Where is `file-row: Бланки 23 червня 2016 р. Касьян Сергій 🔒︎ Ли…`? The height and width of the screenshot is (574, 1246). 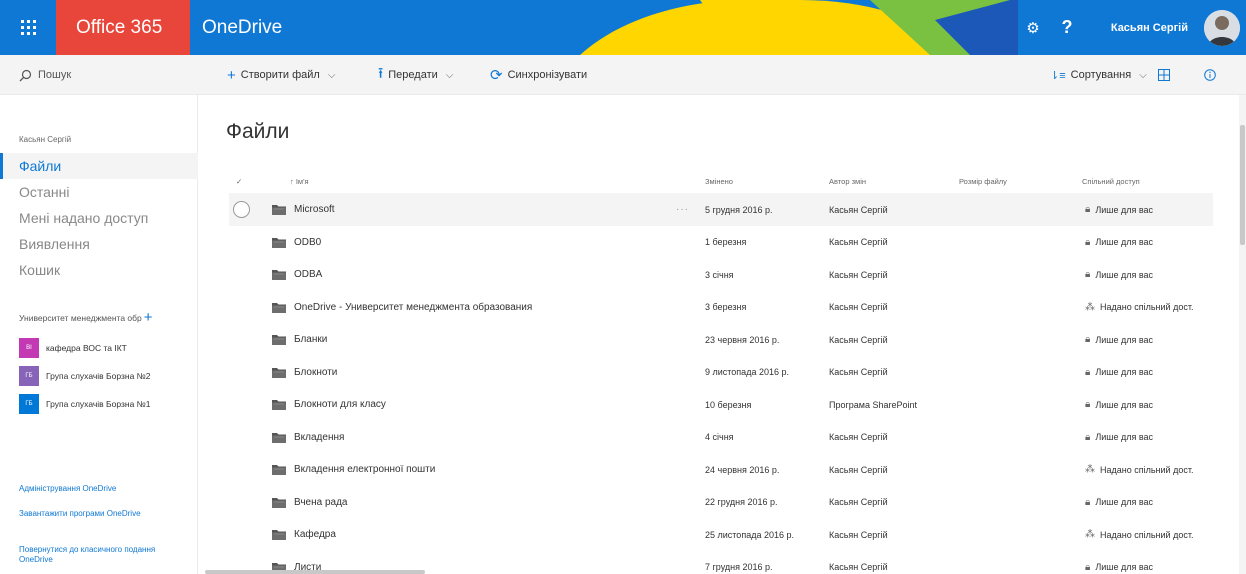
file-row: Бланки 23 червня 2016 р. Касьян Сергій 🔒︎ Ли… is located at coordinates (721, 339).